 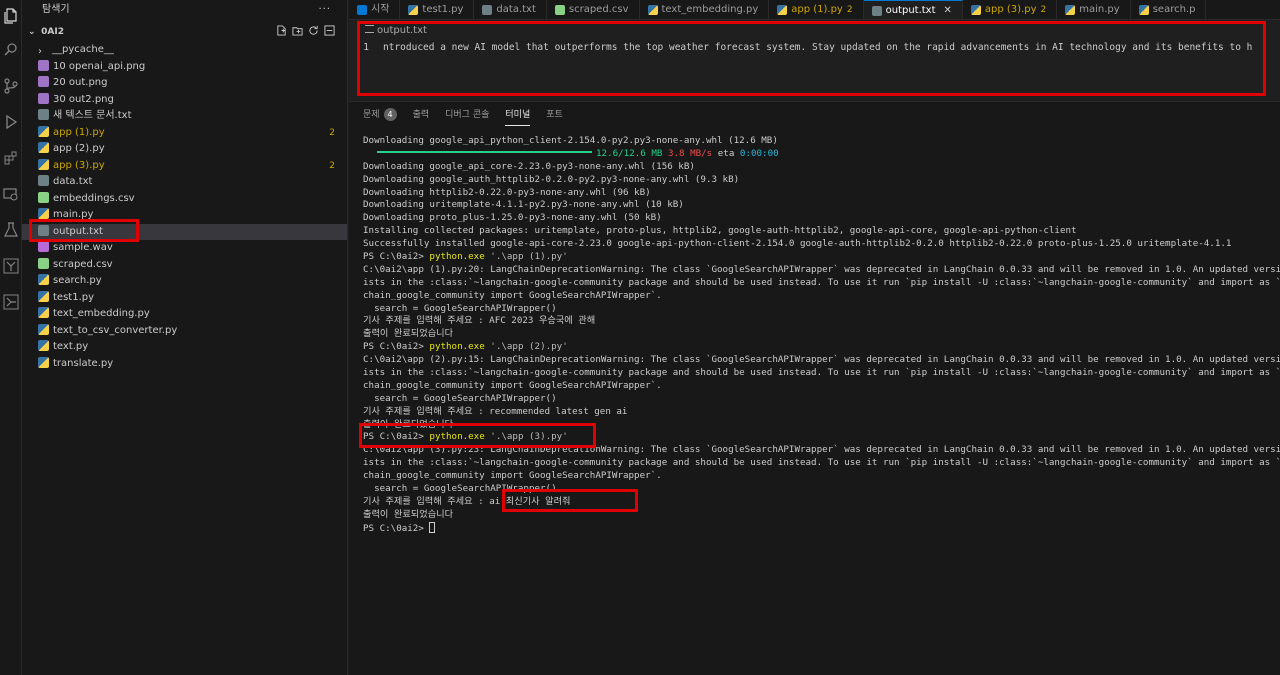 I want to click on close-icon: ✕, so click(x=948, y=10).